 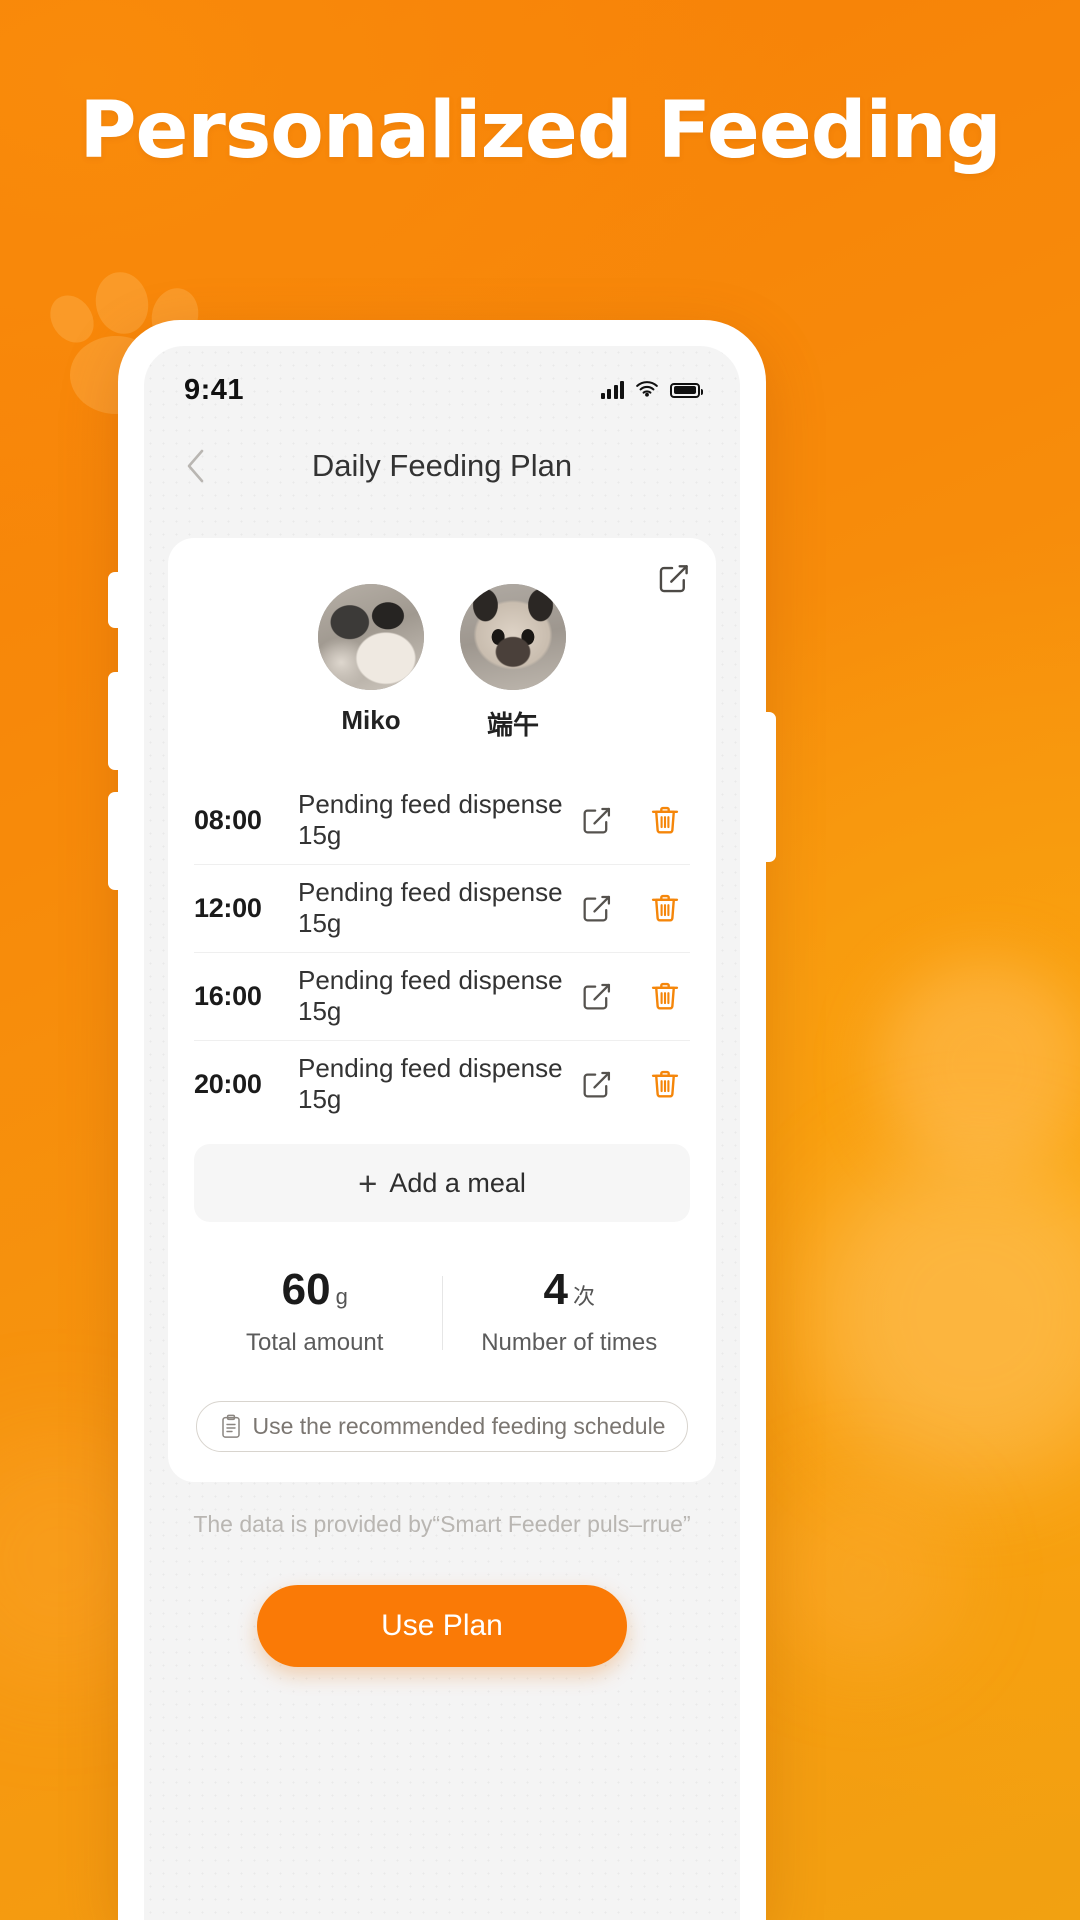 What do you see at coordinates (115, 841) in the screenshot?
I see `phone-button-volume-down` at bounding box center [115, 841].